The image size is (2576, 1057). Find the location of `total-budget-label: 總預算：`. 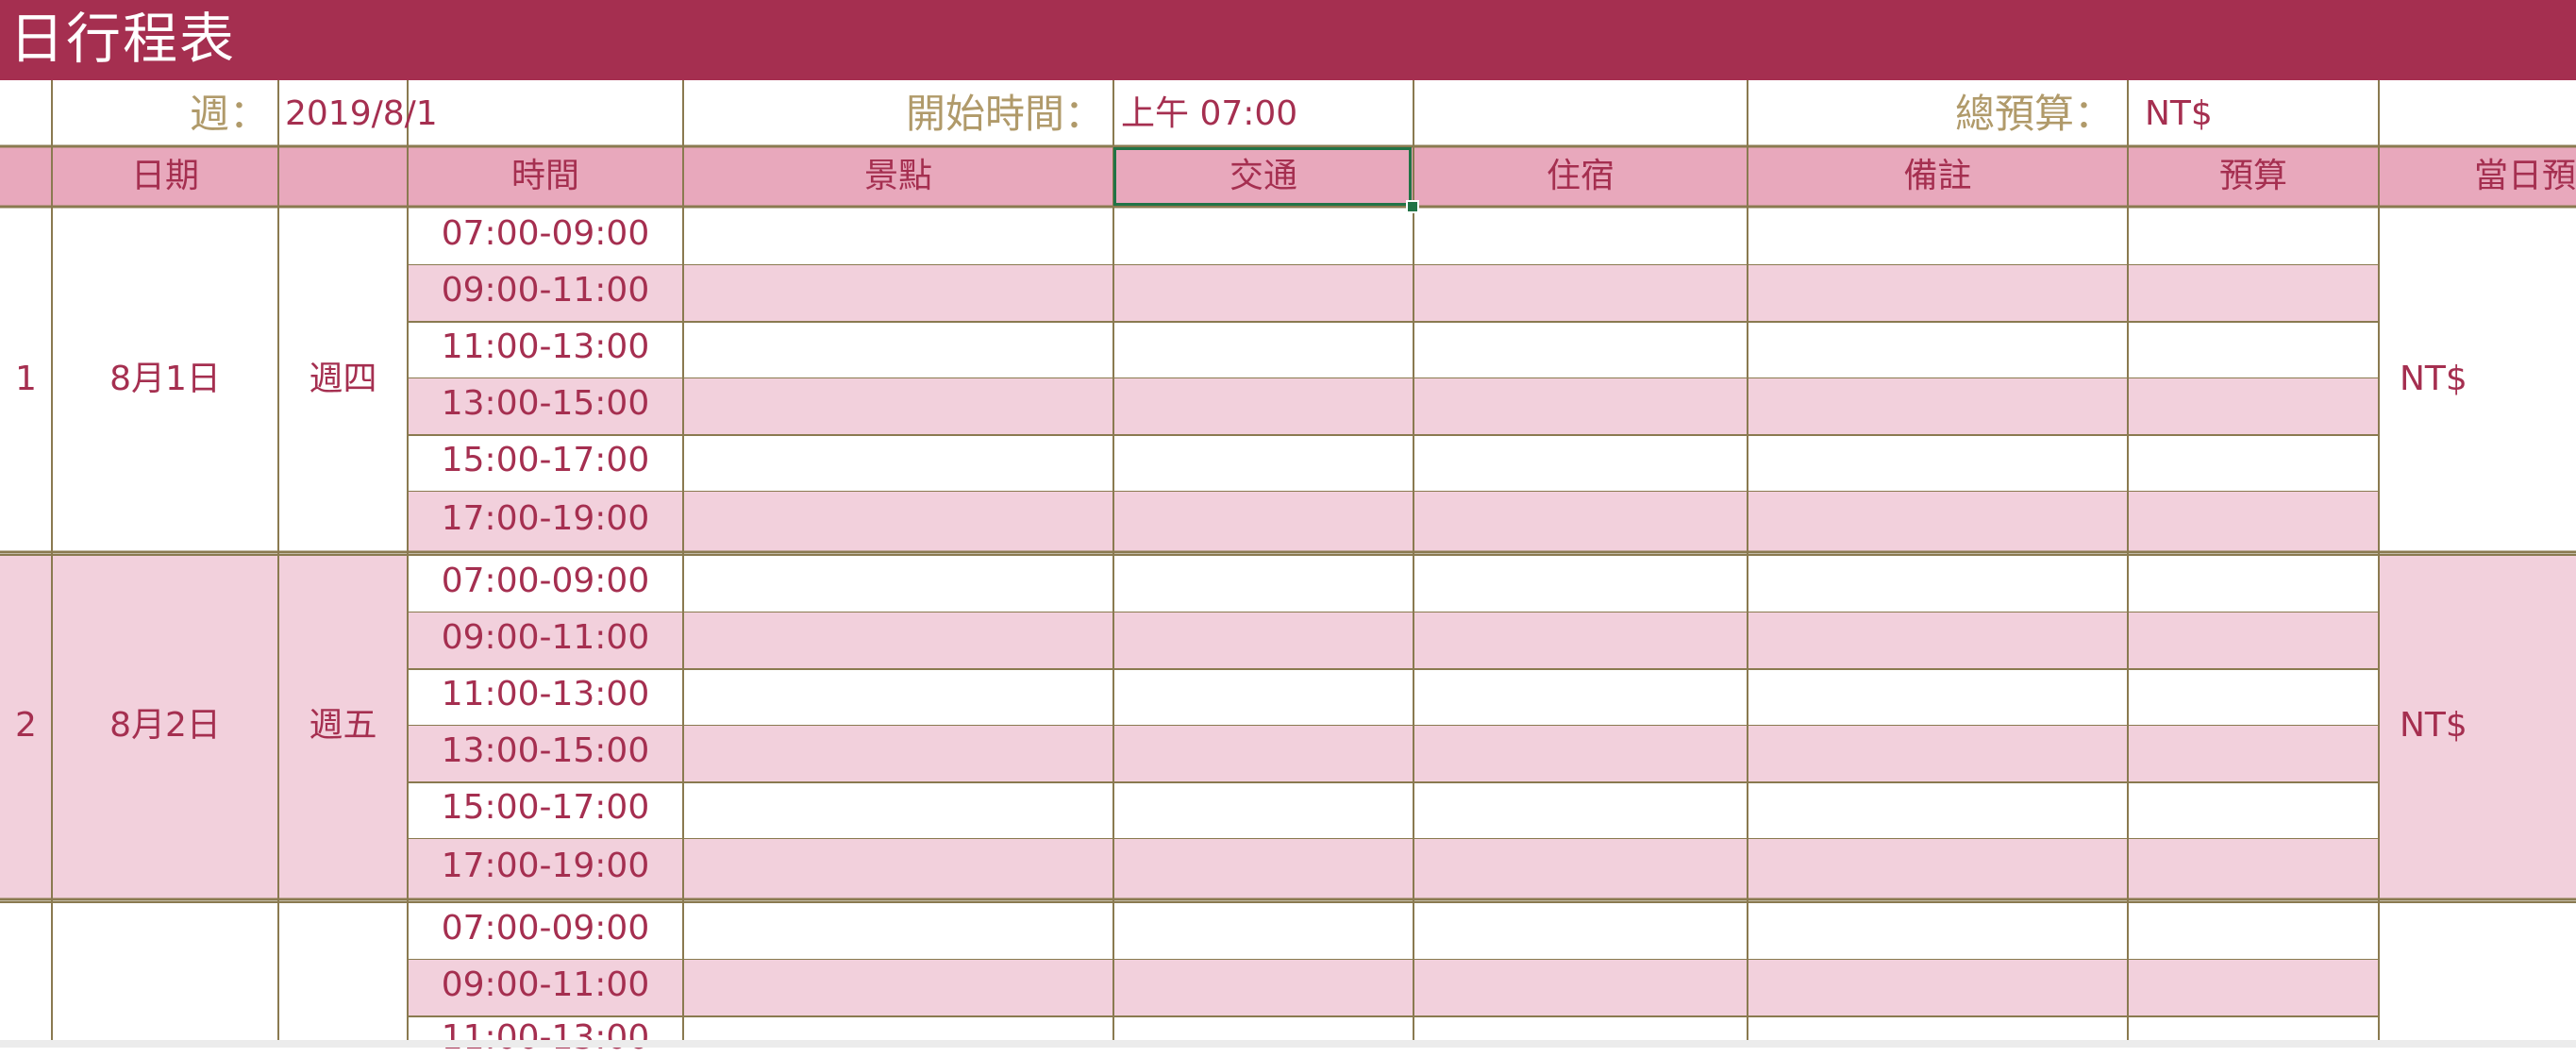

total-budget-label: 總預算： is located at coordinates (1934, 114).